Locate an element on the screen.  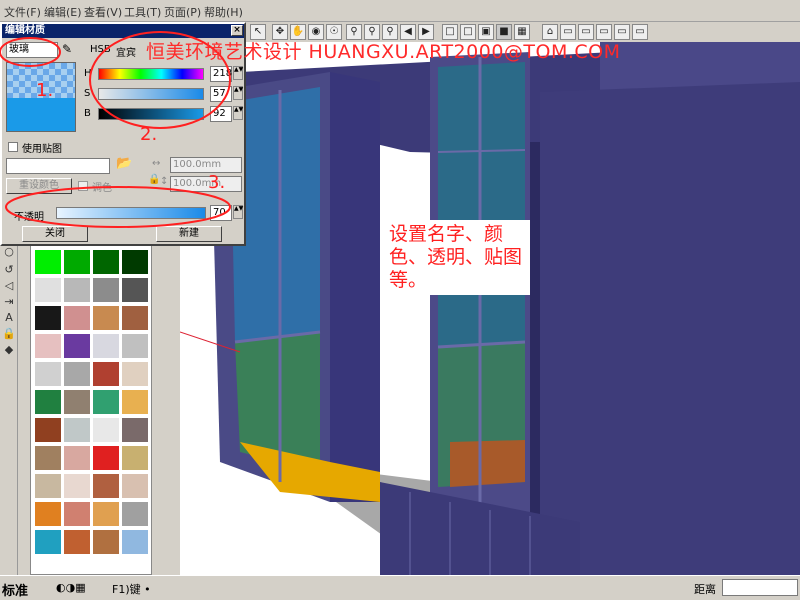
swatch-red-stripe is located at coordinates (106, 374).